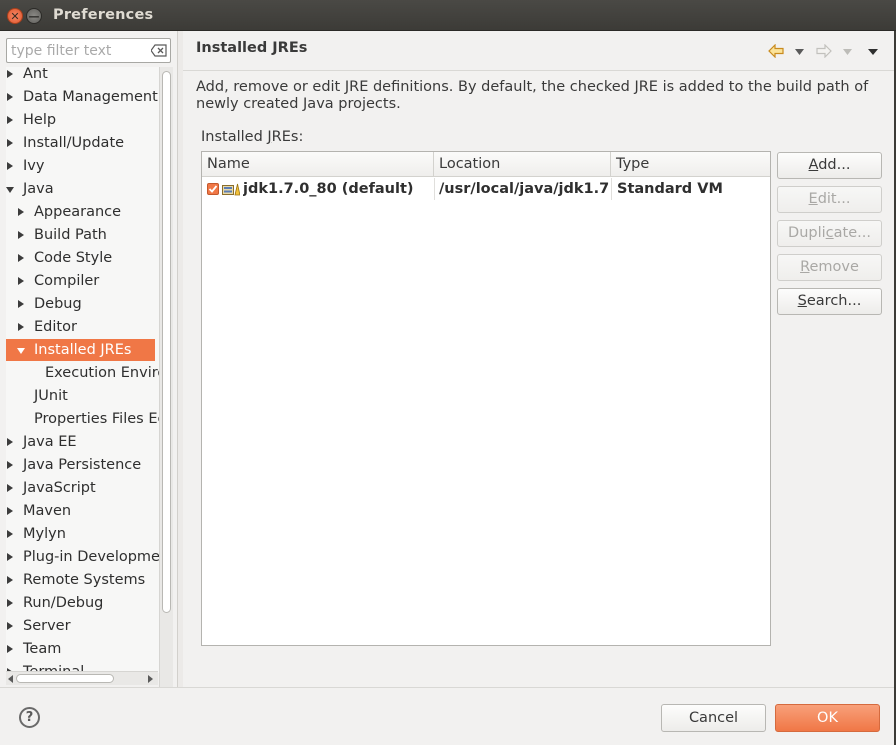 Image resolution: width=896 pixels, height=745 pixels. Describe the element at coordinates (82, 373) in the screenshot. I see `tree-item: Execution Enviro` at that location.